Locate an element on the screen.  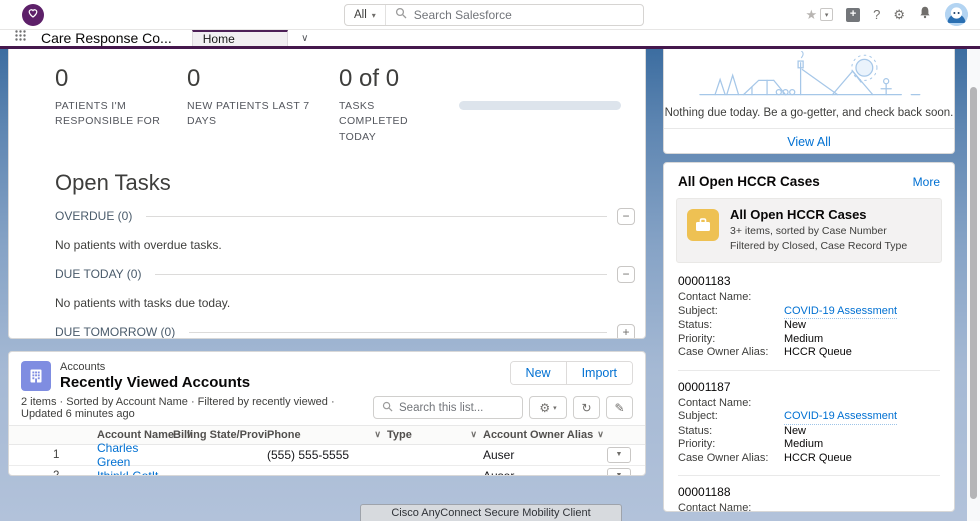
global-search-input is located at coordinates (523, 15).